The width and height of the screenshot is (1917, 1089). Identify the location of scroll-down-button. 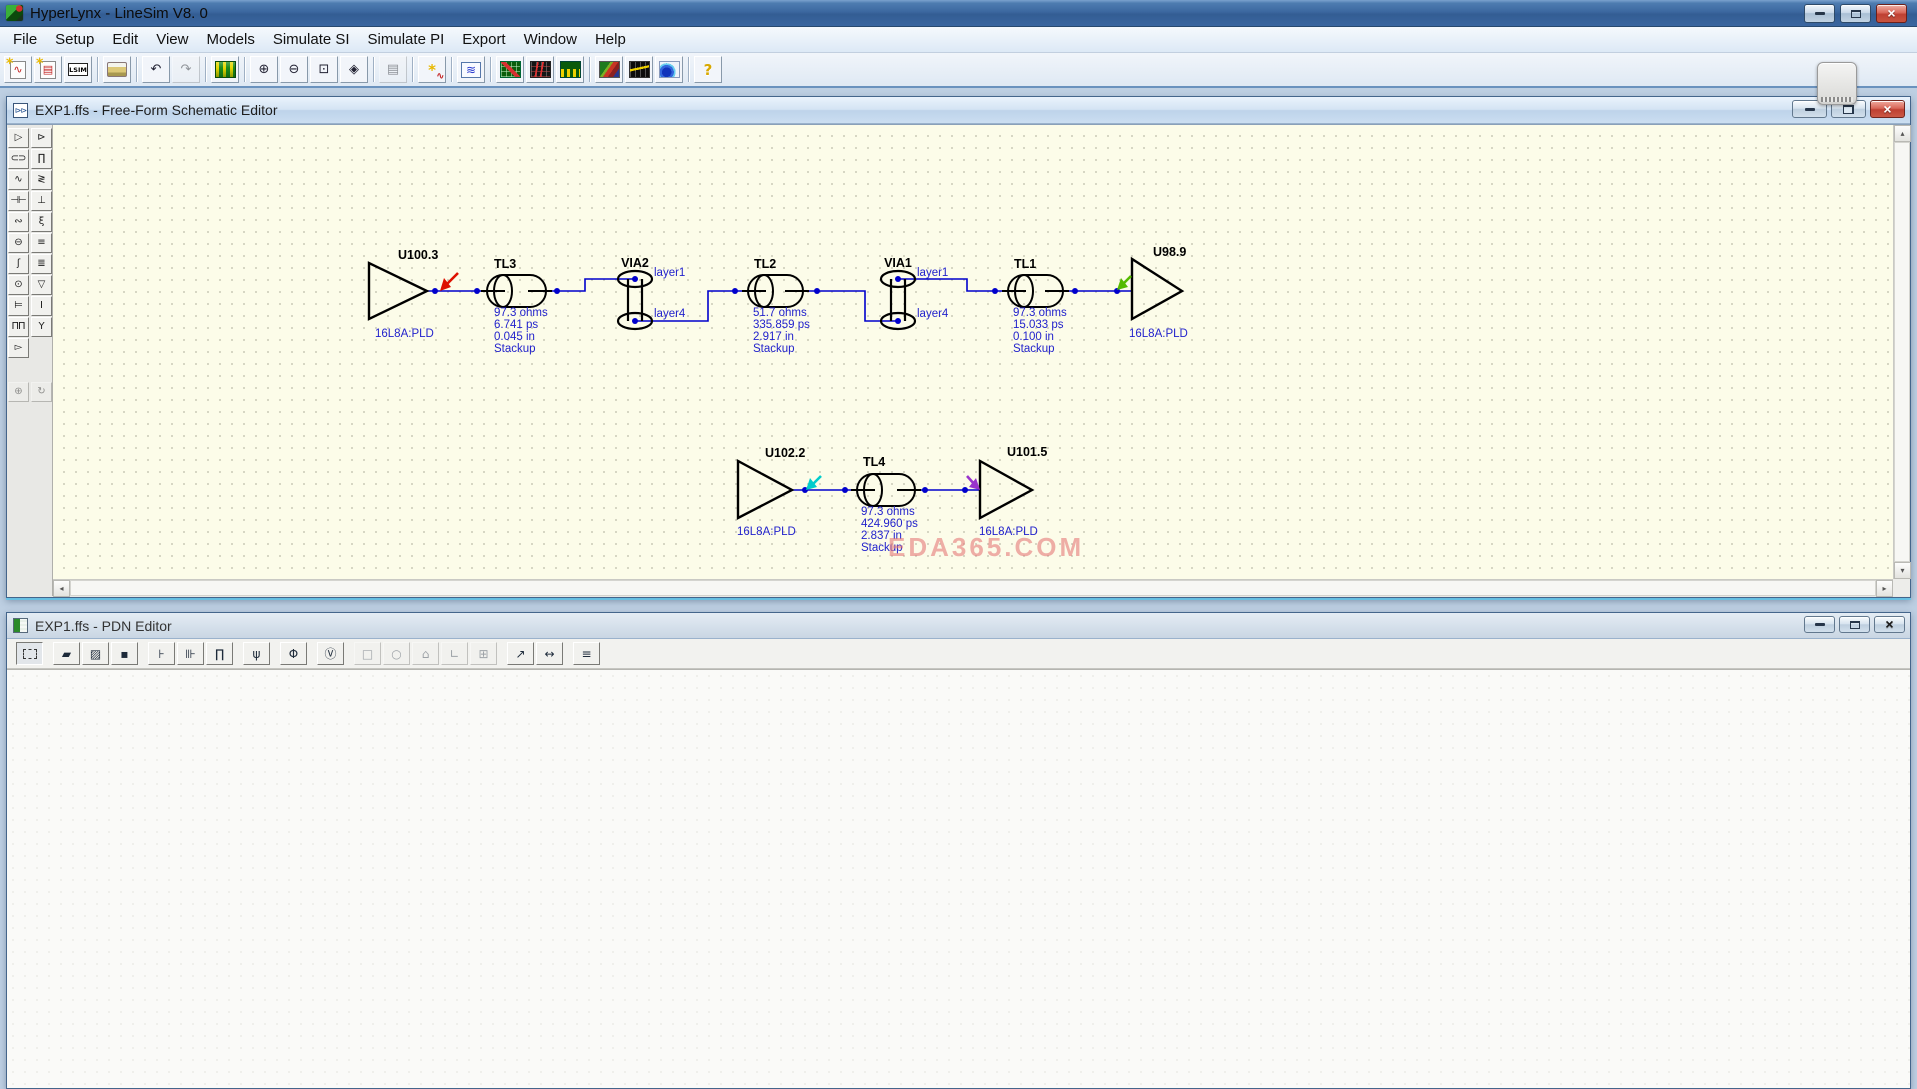
(1902, 570).